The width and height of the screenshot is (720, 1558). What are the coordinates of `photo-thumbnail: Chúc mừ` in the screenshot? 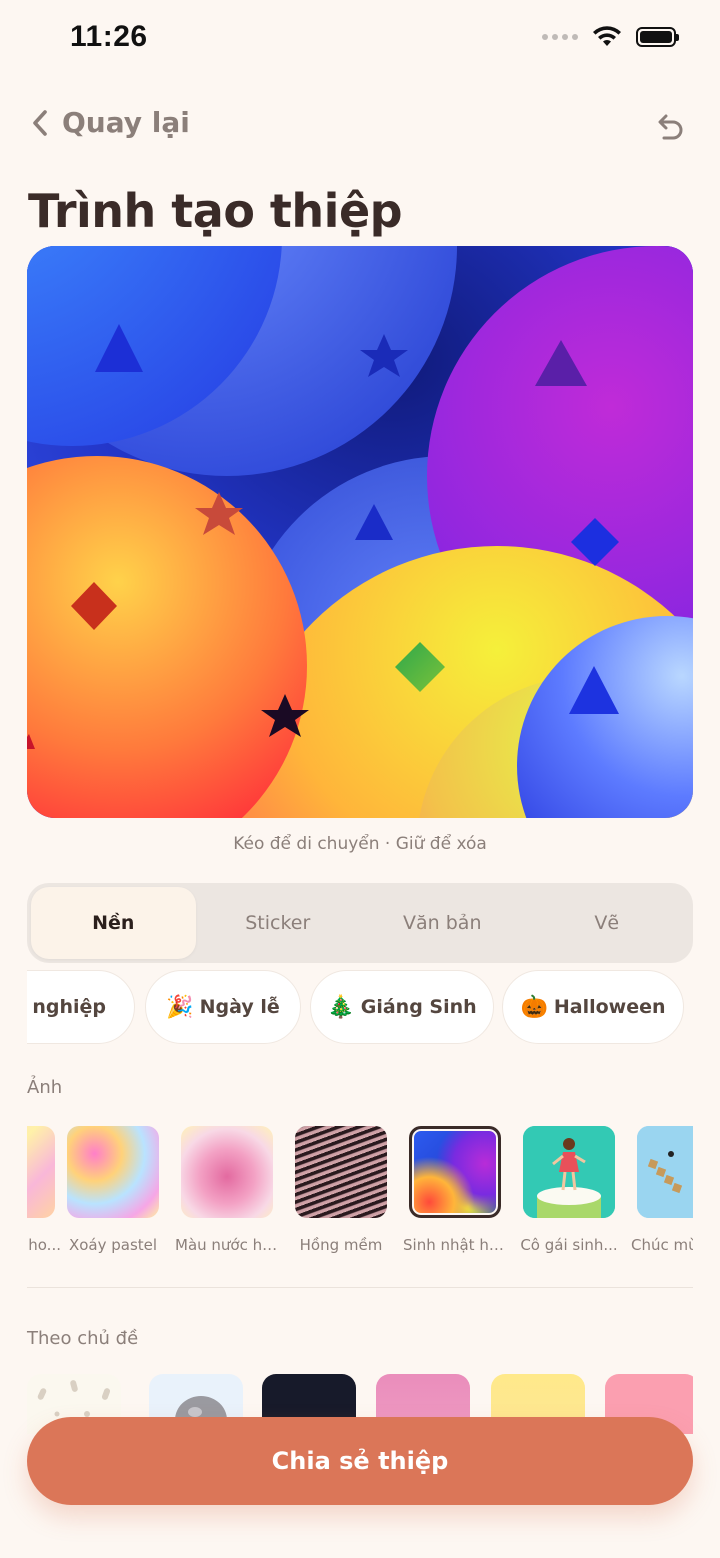 It's located at (662, 1189).